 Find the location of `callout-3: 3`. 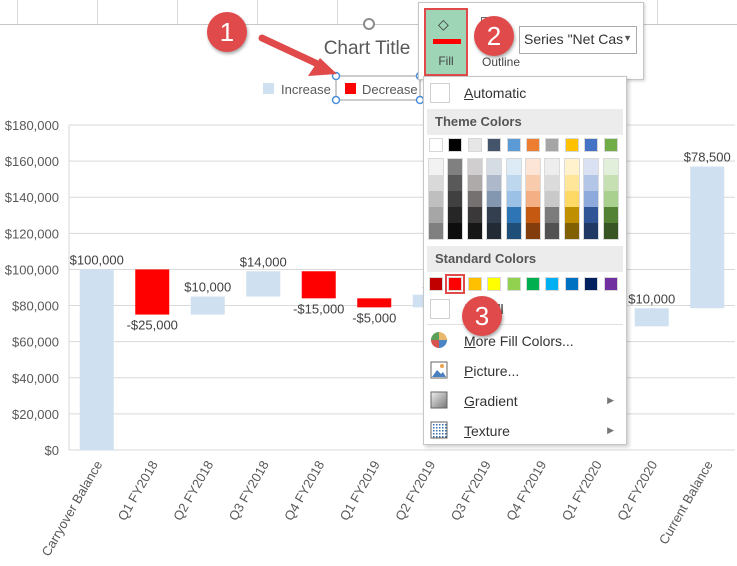

callout-3: 3 is located at coordinates (482, 316).